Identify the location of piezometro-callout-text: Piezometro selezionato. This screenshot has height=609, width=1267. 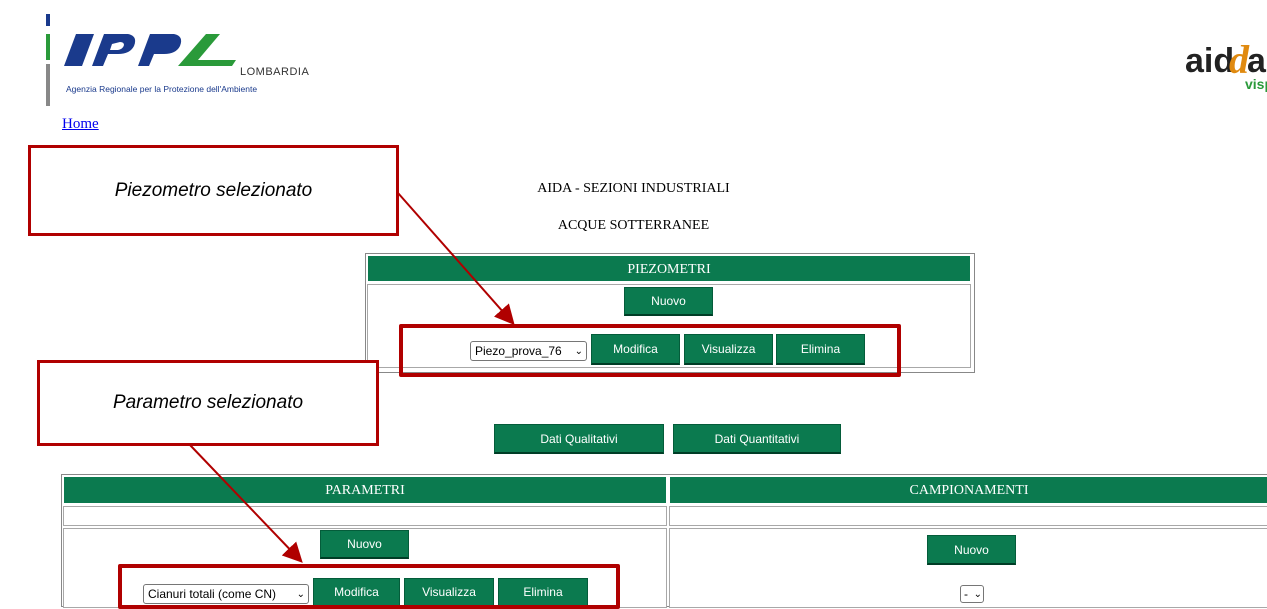
(213, 190).